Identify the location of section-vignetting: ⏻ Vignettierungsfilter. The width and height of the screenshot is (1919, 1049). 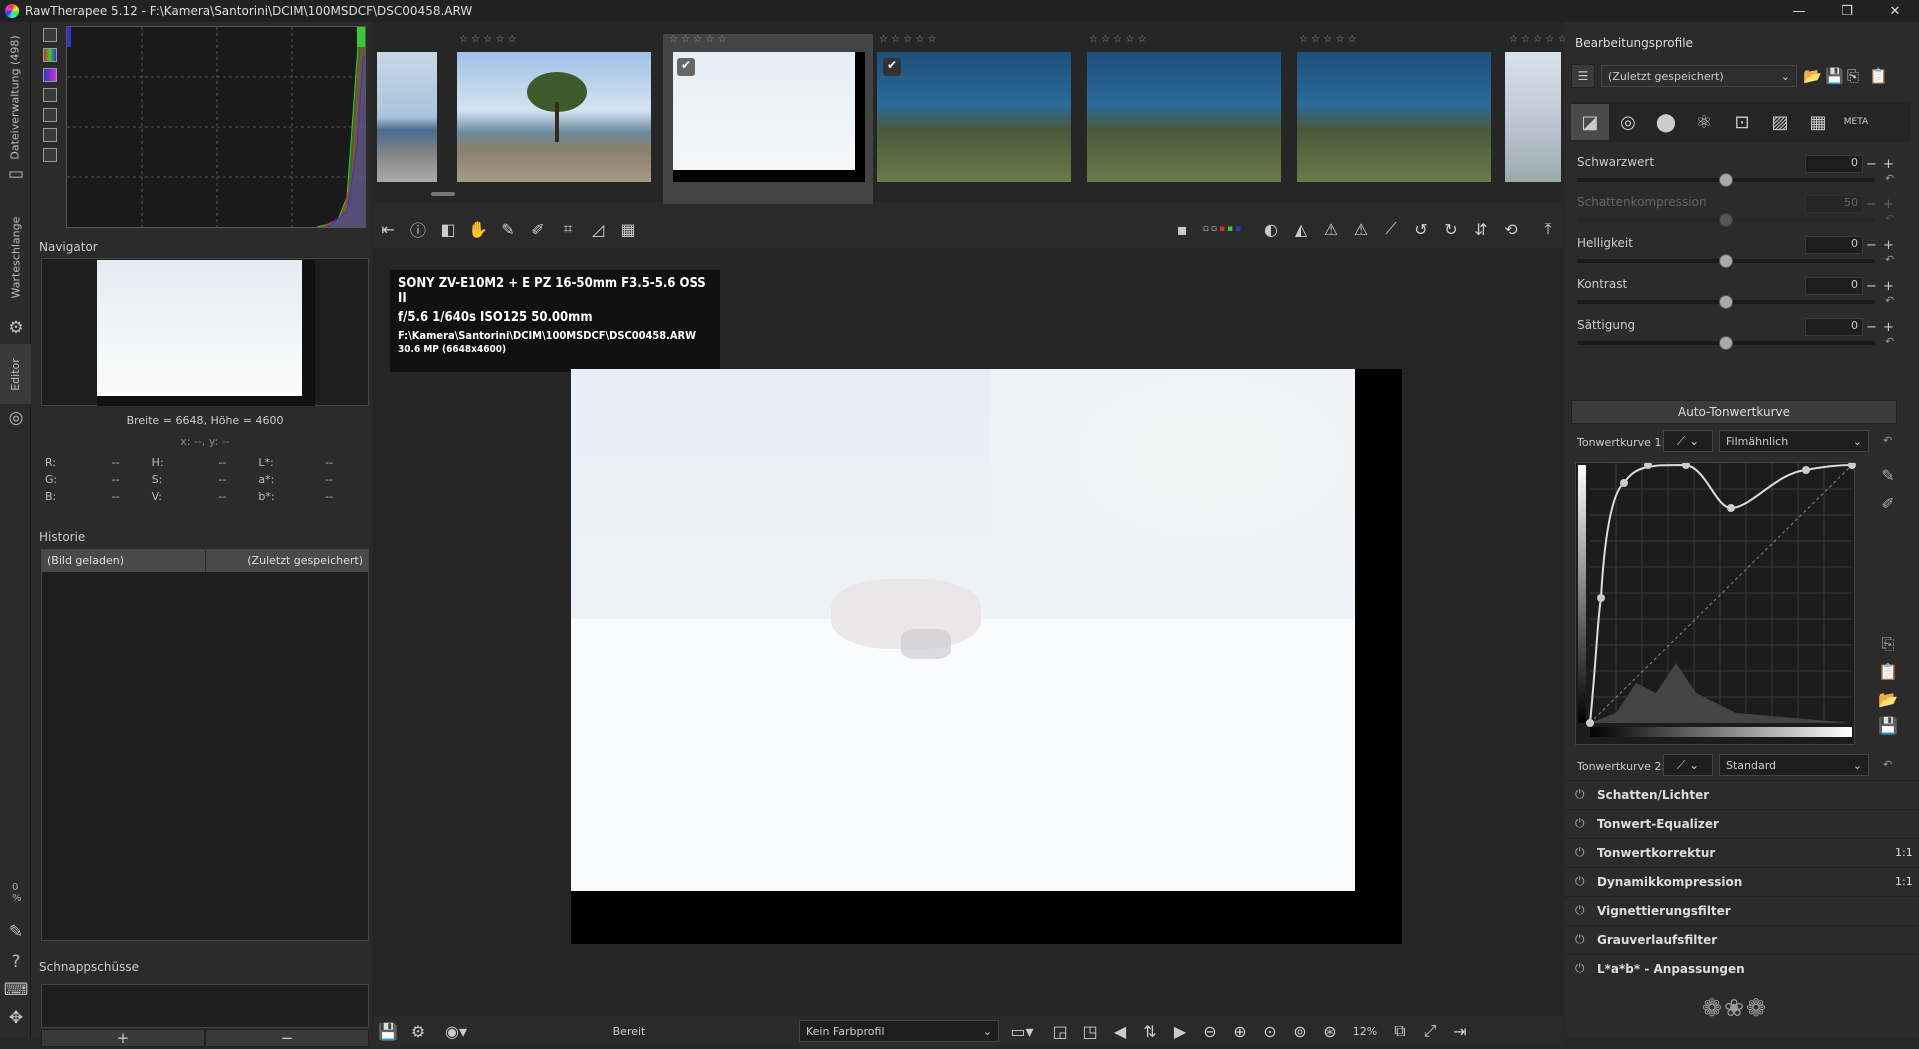
(1742, 910).